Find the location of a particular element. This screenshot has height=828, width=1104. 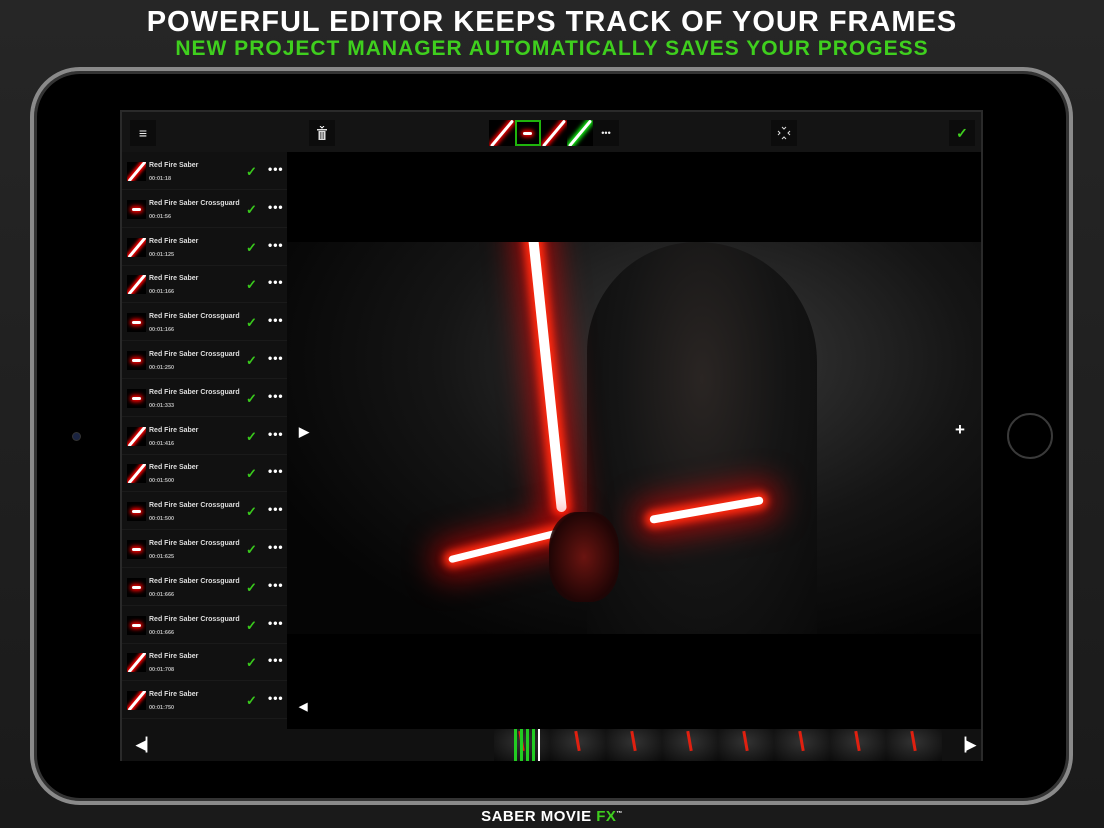

list-item: Red Fire Saber 00:01:708 ✓ ••• is located at coordinates (204, 662).